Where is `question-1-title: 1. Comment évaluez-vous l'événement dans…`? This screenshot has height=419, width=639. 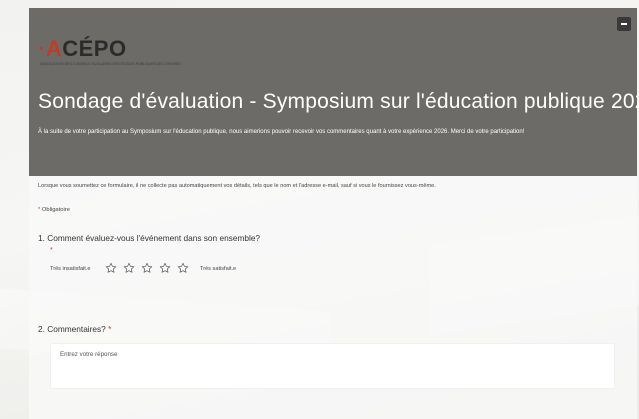 question-1-title: 1. Comment évaluez-vous l'événement dans… is located at coordinates (149, 238).